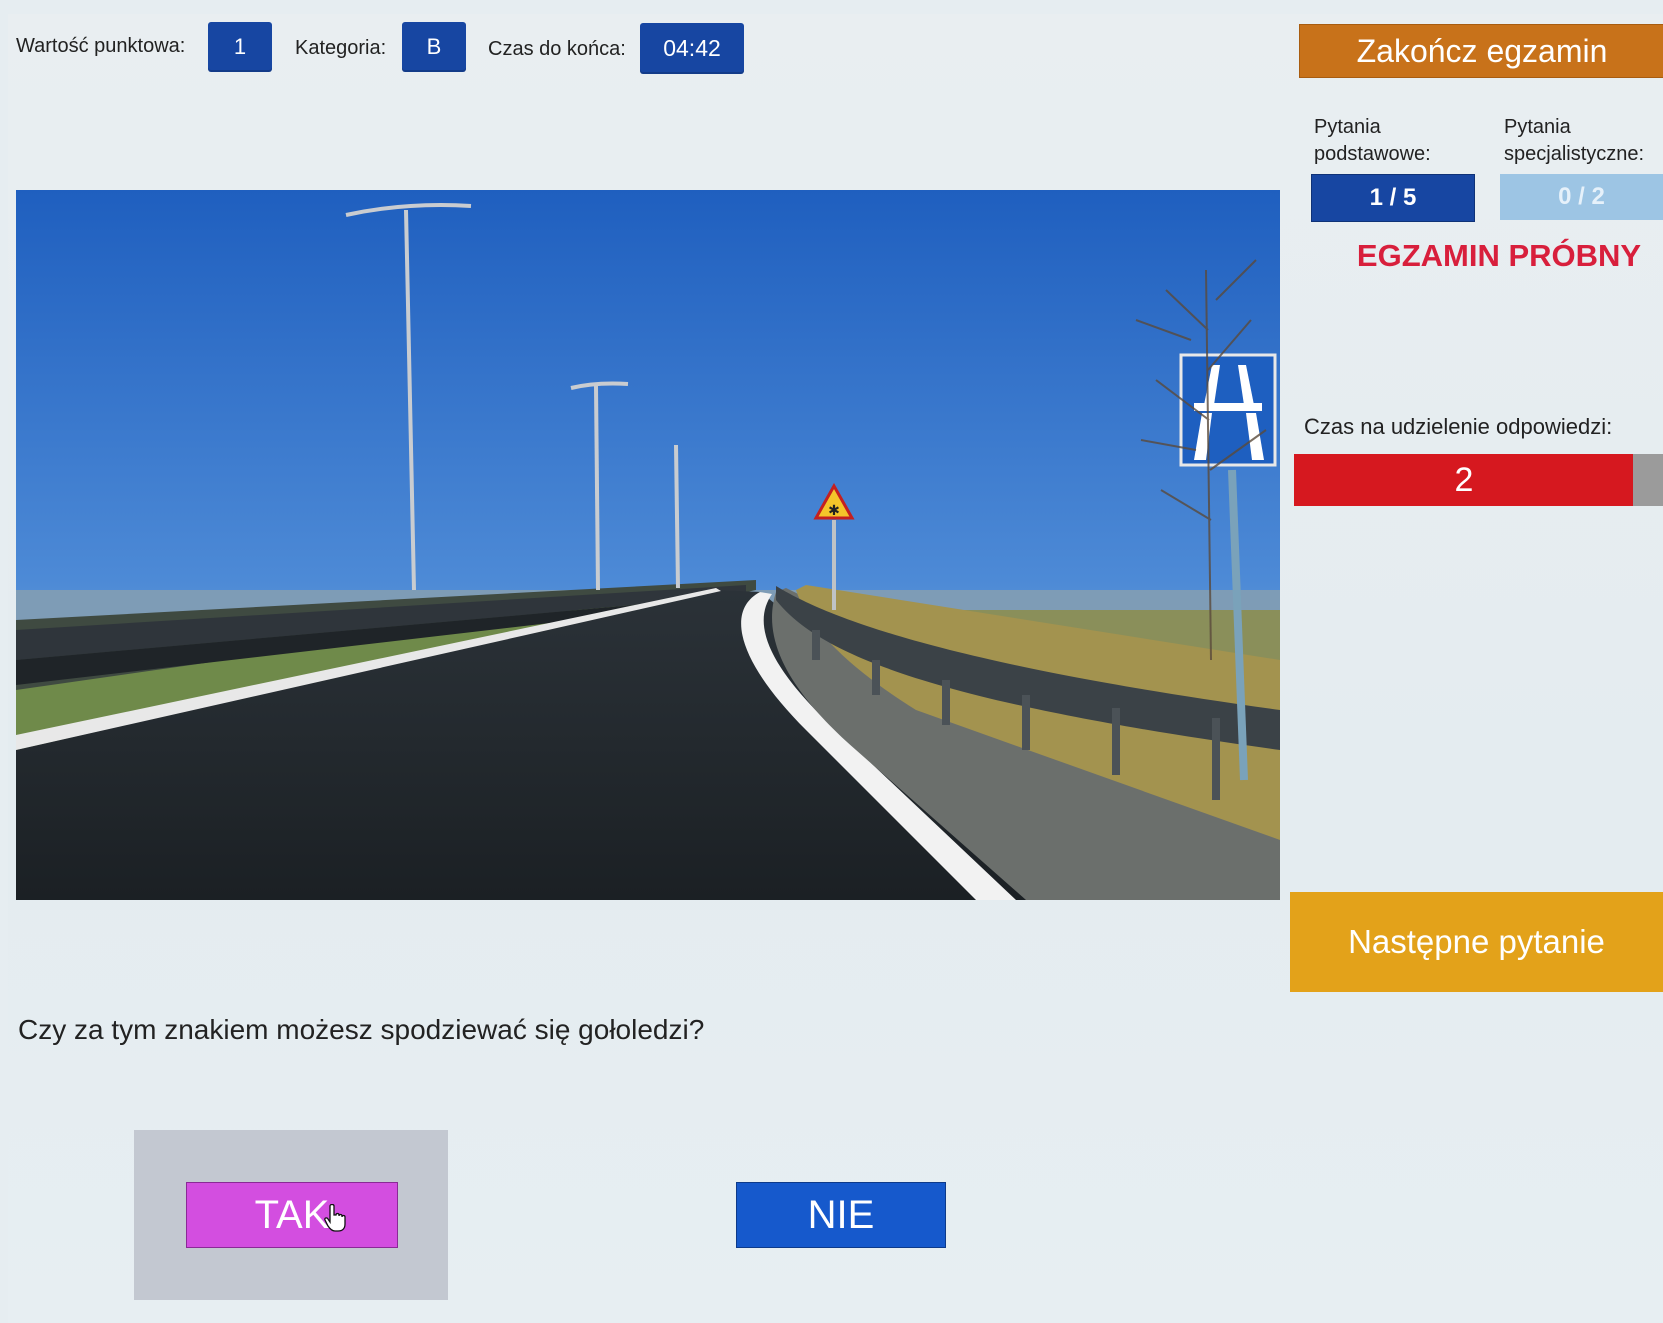 The height and width of the screenshot is (1323, 1663). Describe the element at coordinates (1481, 51) in the screenshot. I see `end-exam-button: Zakończ egzamin` at that location.